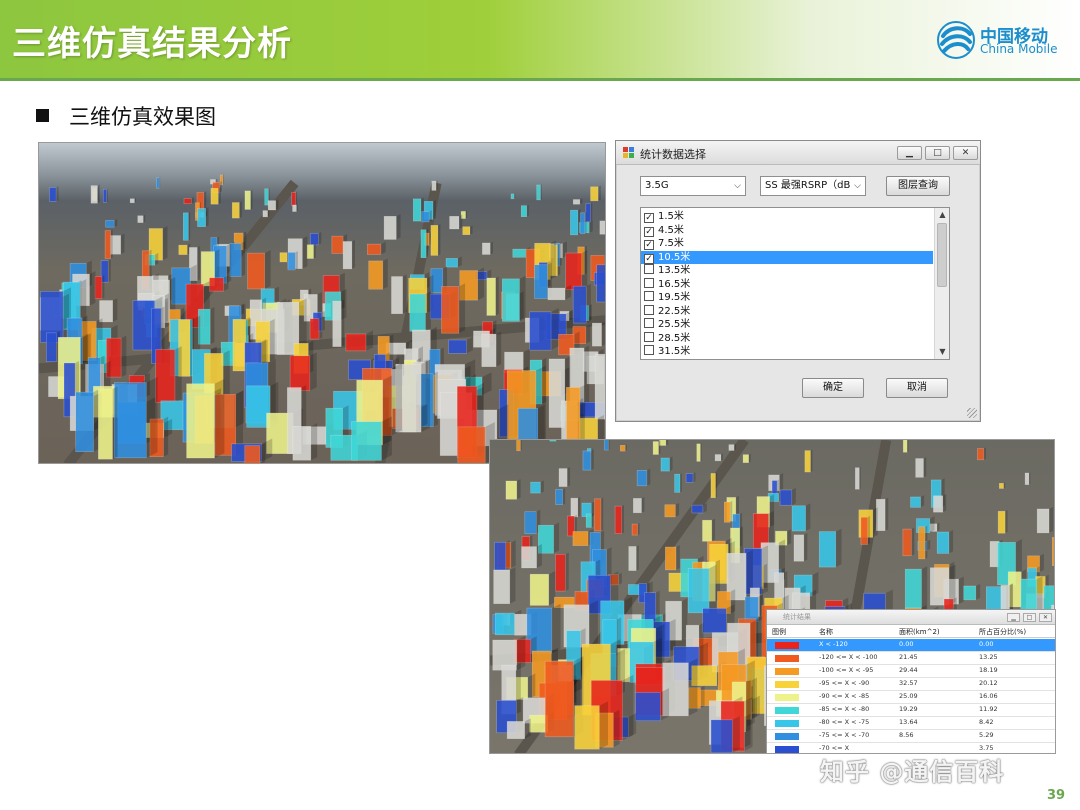 This screenshot has height=810, width=1080. What do you see at coordinates (787, 244) in the screenshot?
I see `list-item: ✓ 7.5米` at bounding box center [787, 244].